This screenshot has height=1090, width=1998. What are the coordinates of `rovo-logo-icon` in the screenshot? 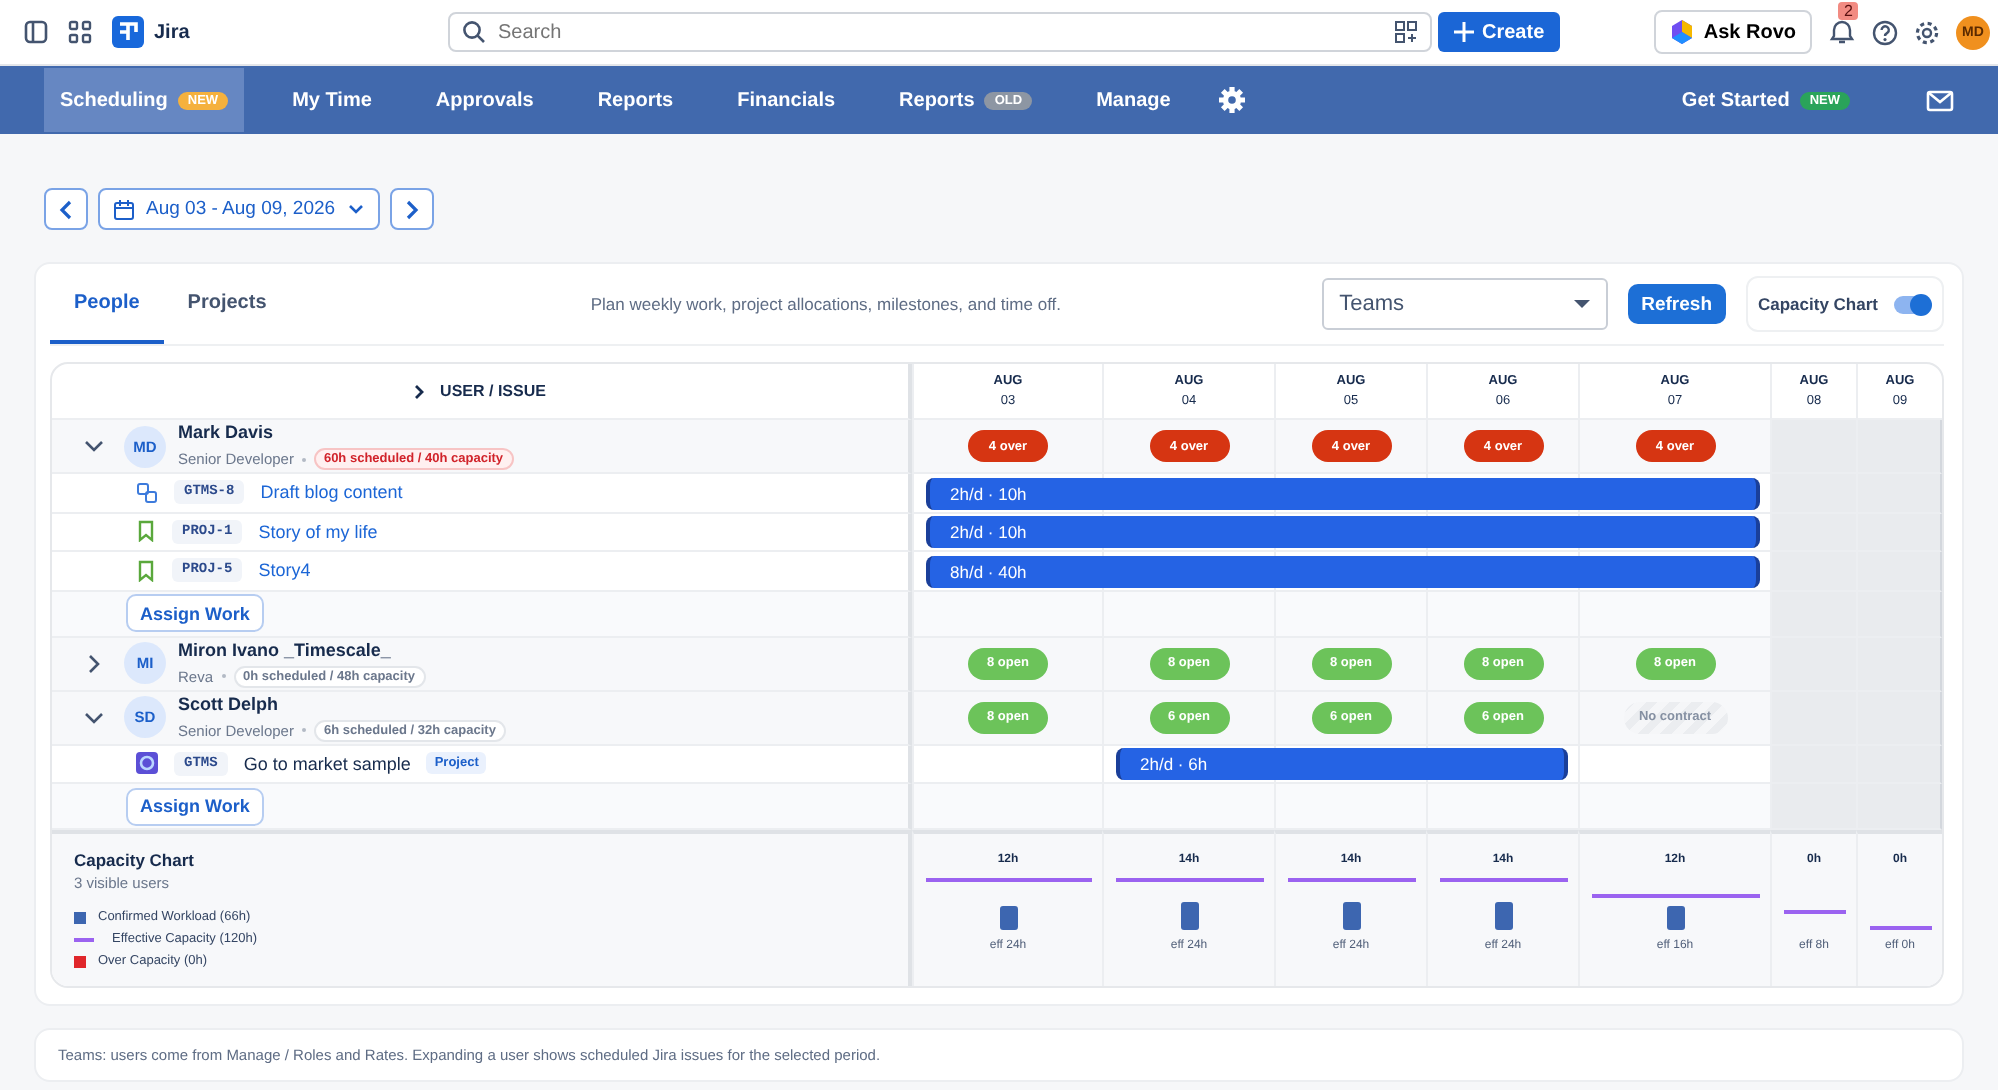 It's located at (1681, 32).